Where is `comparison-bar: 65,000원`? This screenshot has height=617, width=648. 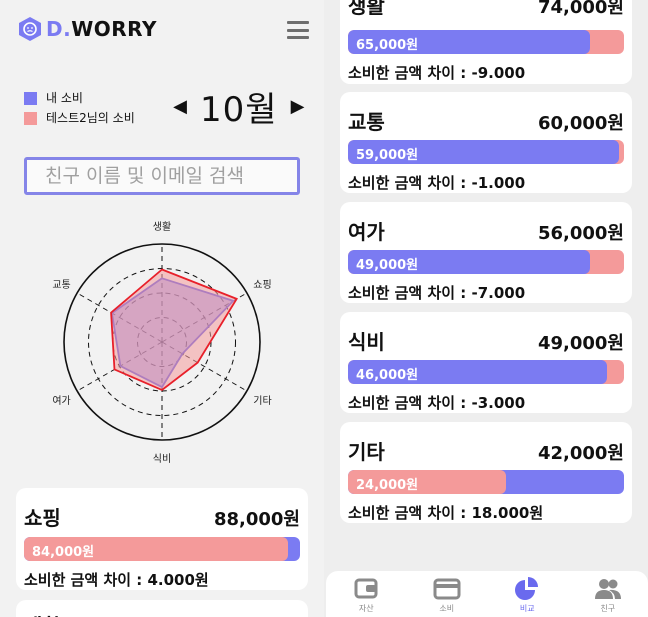 comparison-bar: 65,000원 is located at coordinates (486, 42).